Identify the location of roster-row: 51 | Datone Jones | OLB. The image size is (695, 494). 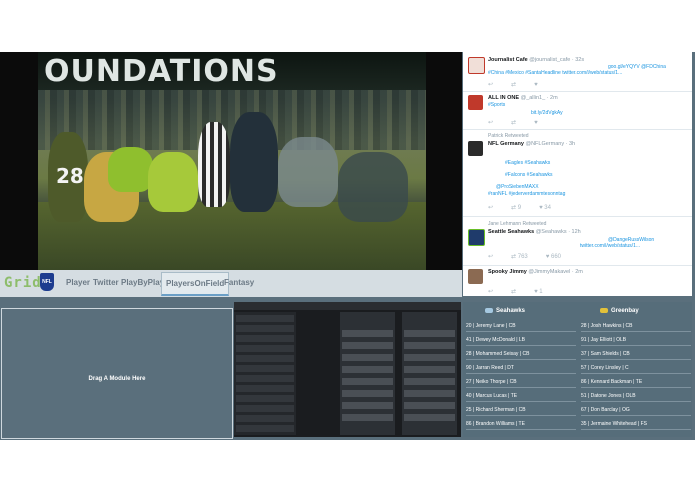
(636, 395).